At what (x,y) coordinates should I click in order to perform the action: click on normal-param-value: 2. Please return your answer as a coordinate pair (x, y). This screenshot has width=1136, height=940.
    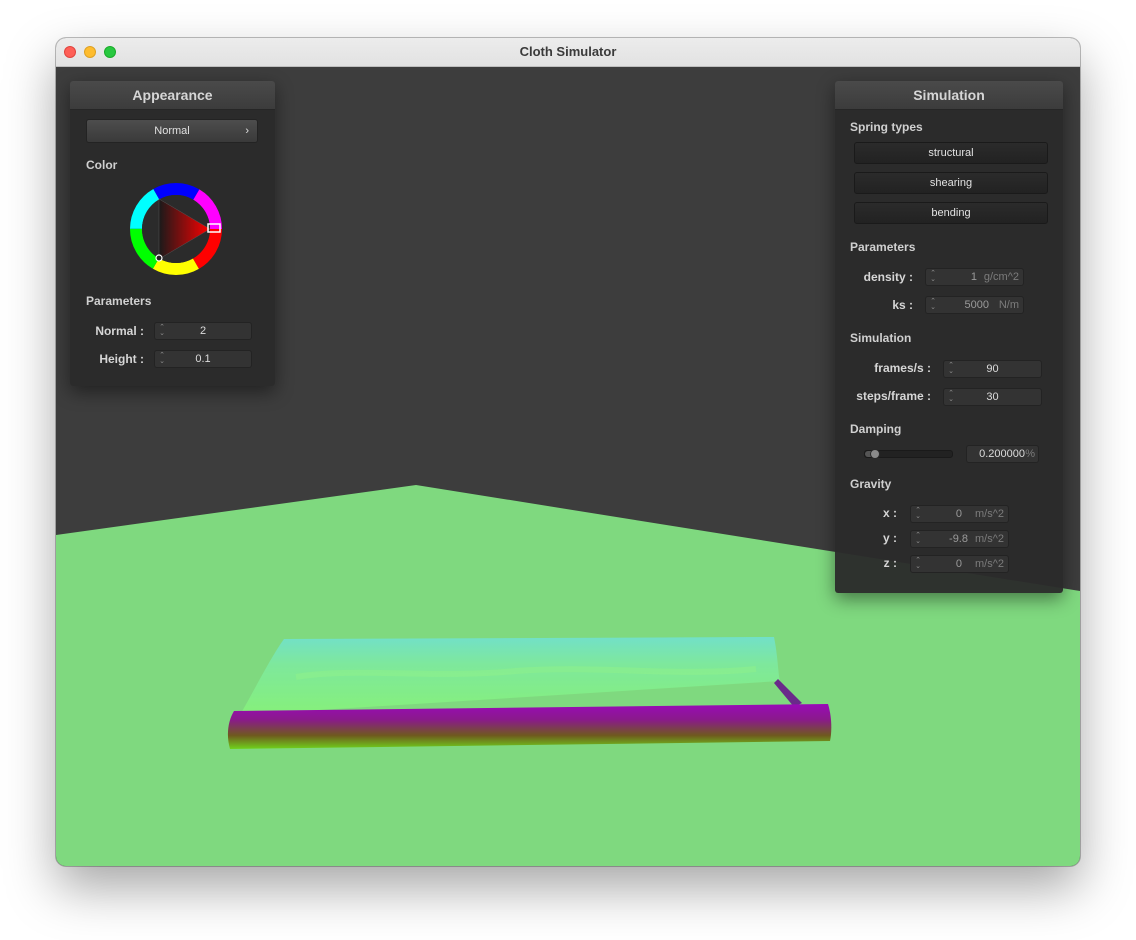
    Looking at the image, I should click on (203, 331).